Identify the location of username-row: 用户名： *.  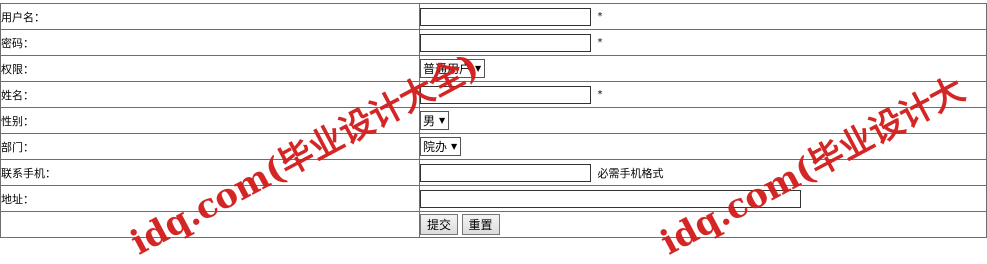
(493, 16).